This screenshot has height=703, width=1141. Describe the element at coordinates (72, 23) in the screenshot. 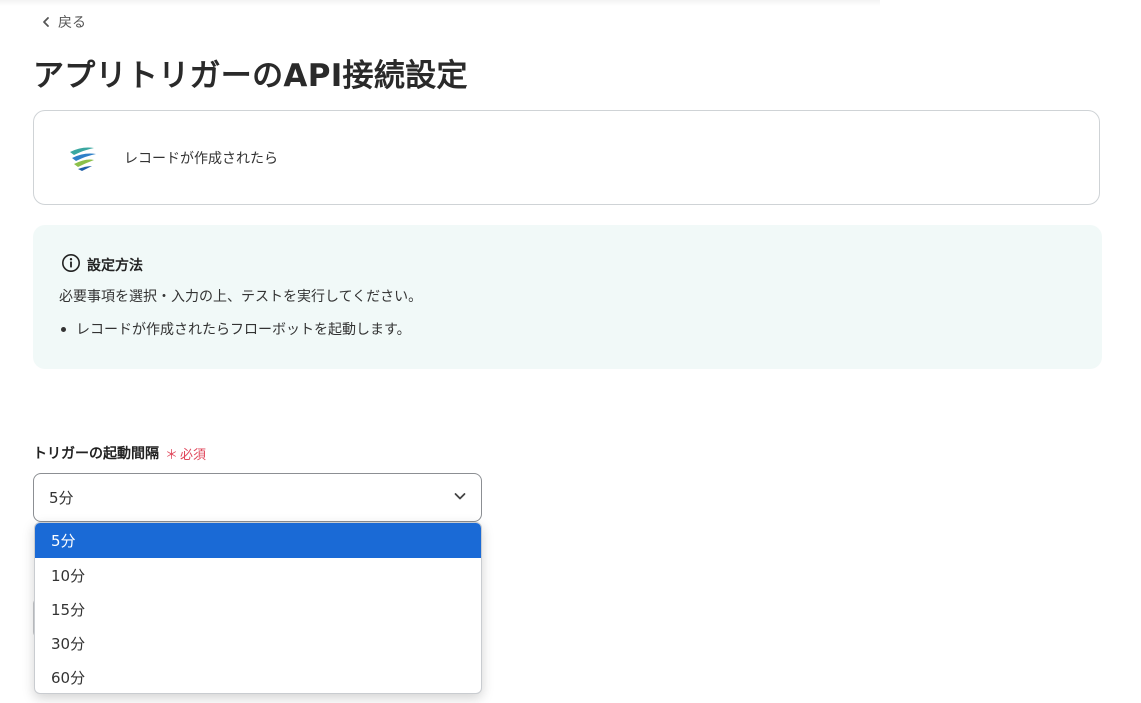

I see `back-label: 戻る` at that location.